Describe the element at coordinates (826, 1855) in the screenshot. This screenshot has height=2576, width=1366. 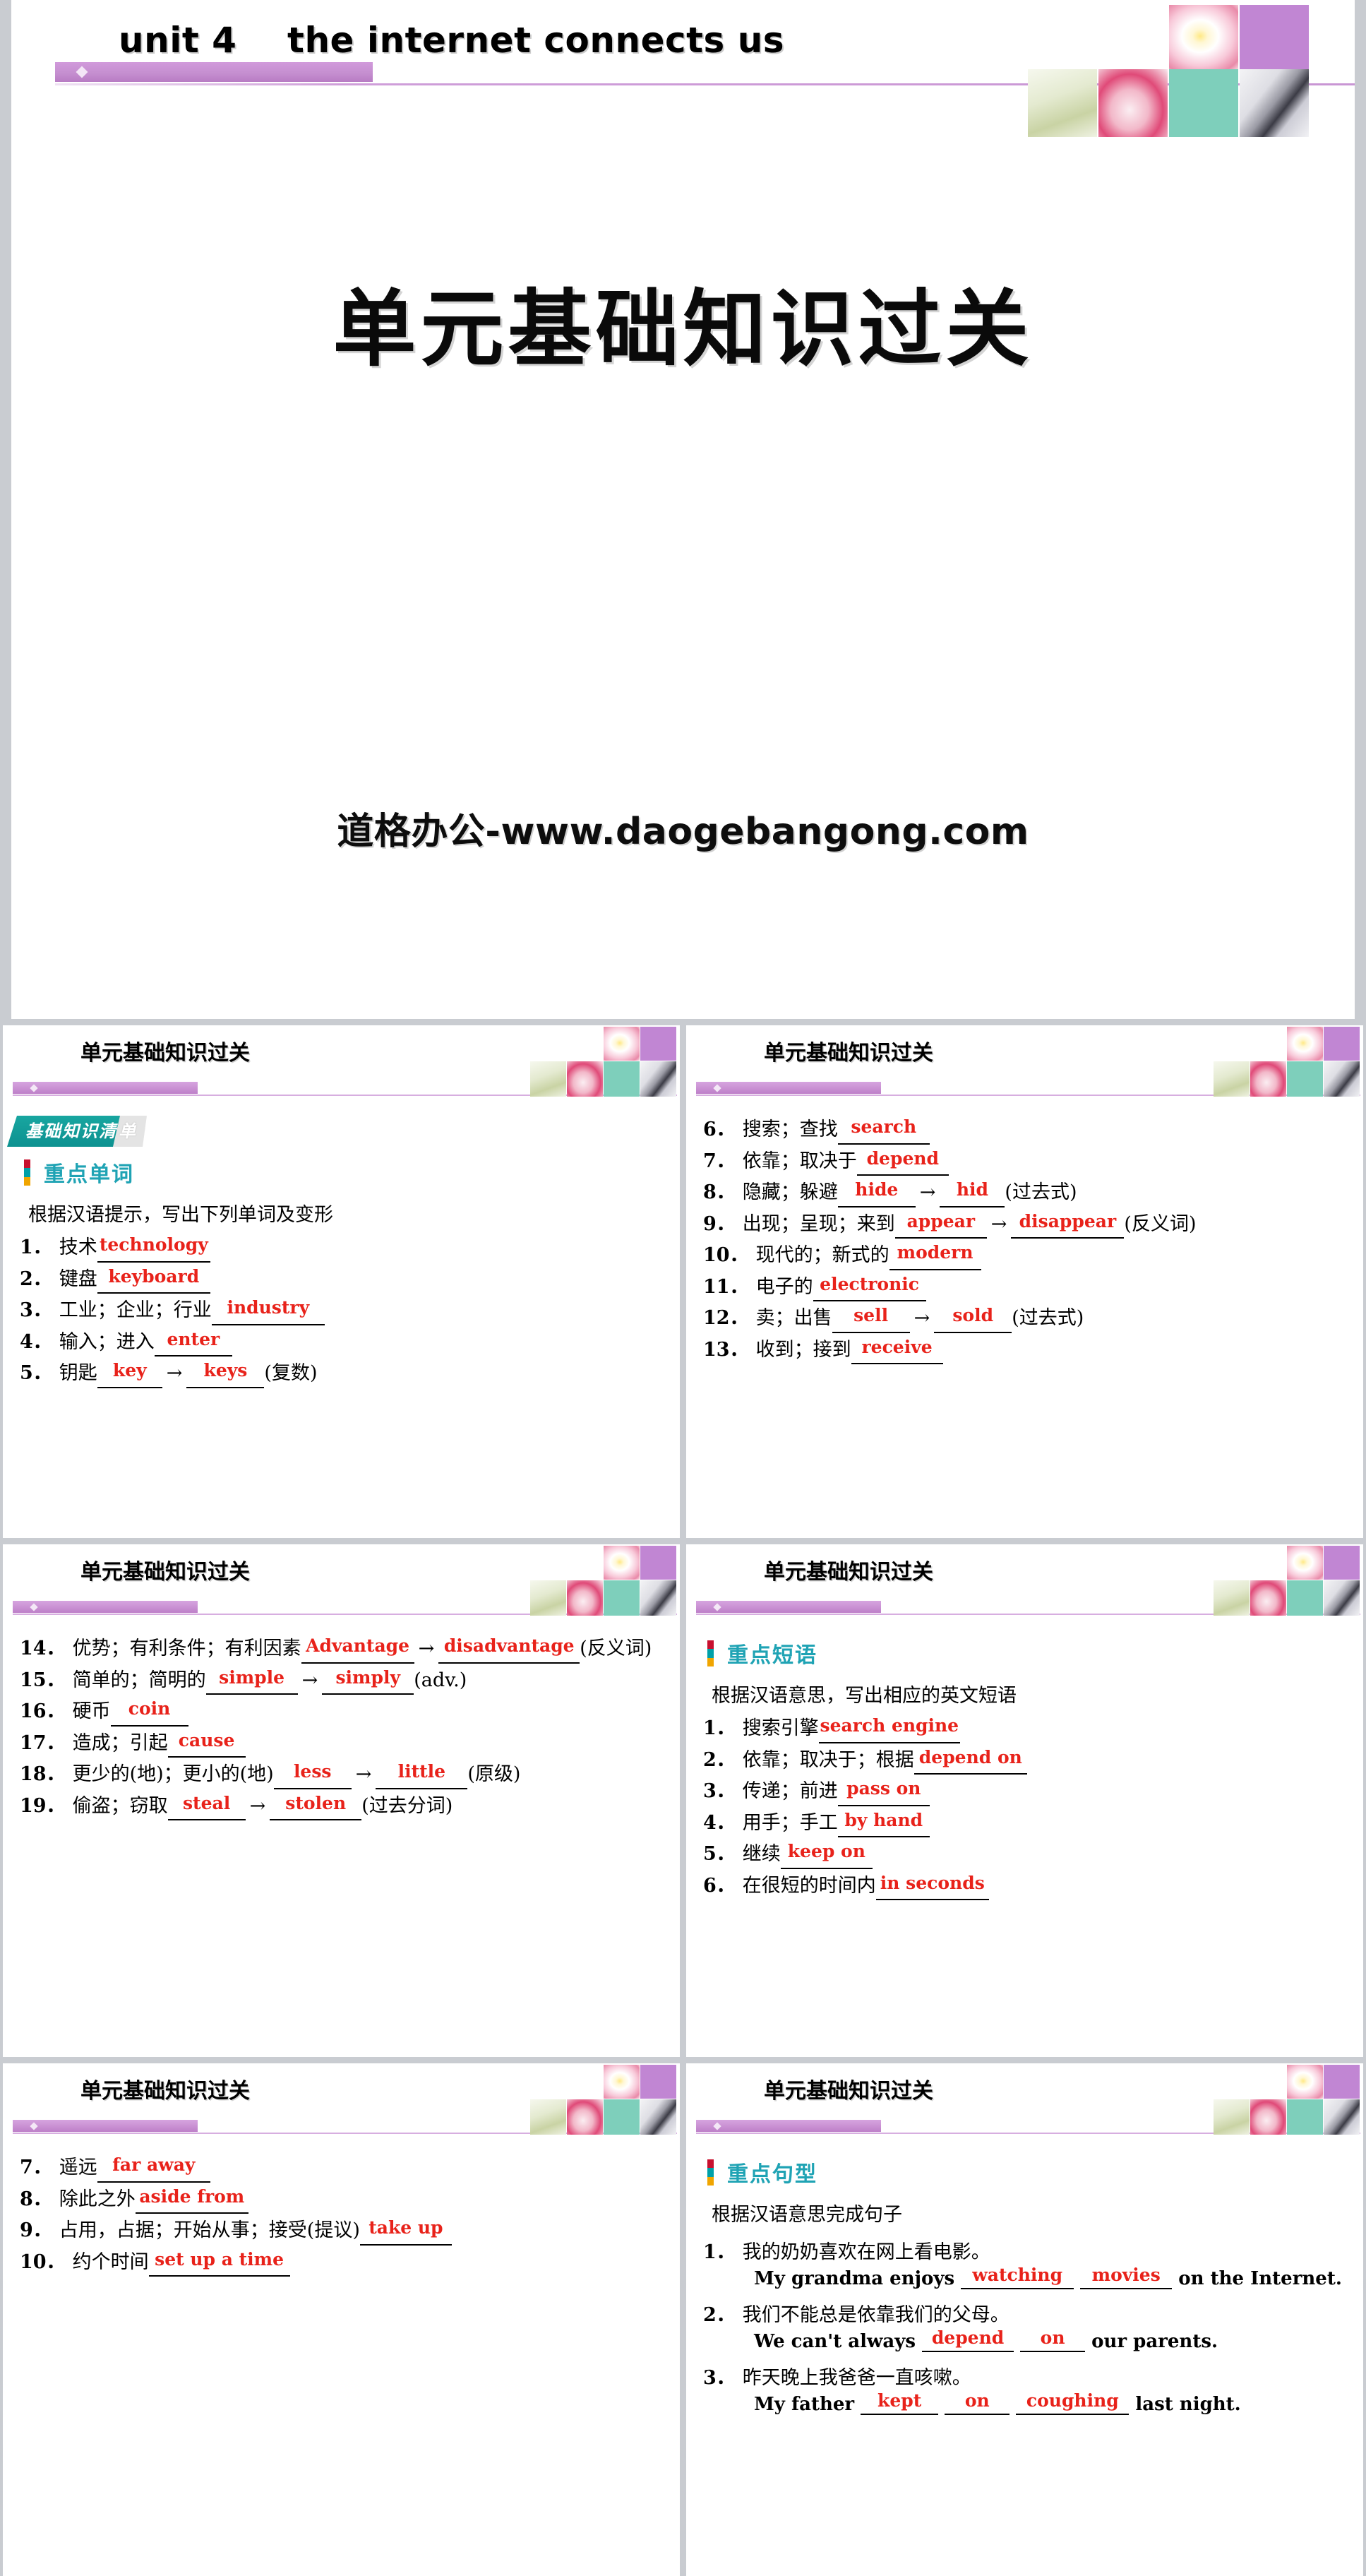
I see `answer-blank-1: keep on` at that location.